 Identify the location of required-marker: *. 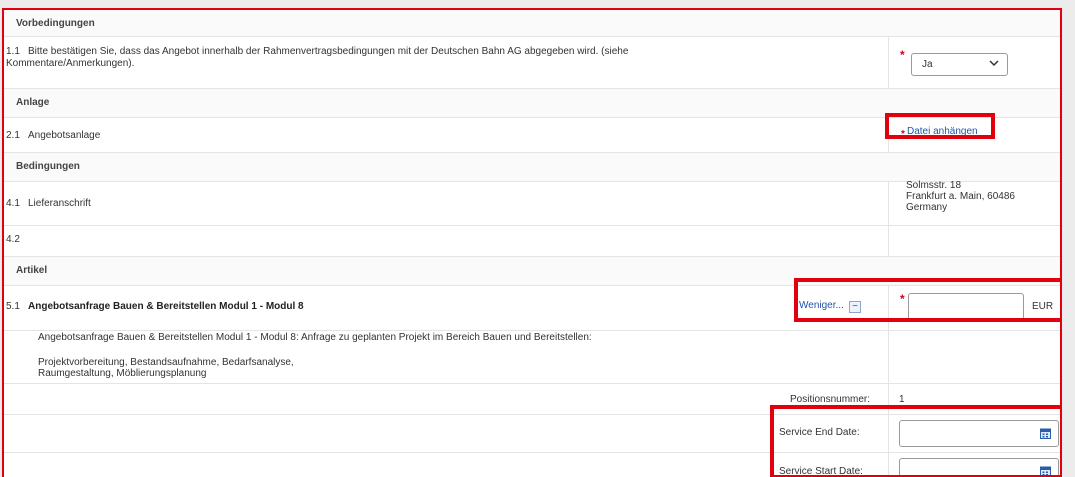
(902, 55).